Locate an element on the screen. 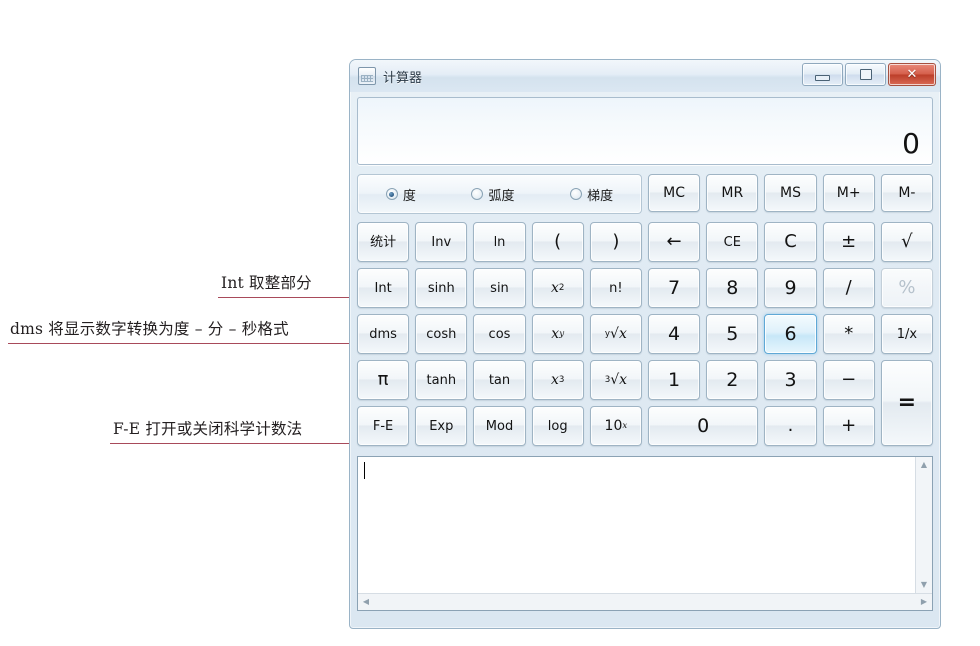 The width and height of the screenshot is (980, 646). maximize-button is located at coordinates (865, 74).